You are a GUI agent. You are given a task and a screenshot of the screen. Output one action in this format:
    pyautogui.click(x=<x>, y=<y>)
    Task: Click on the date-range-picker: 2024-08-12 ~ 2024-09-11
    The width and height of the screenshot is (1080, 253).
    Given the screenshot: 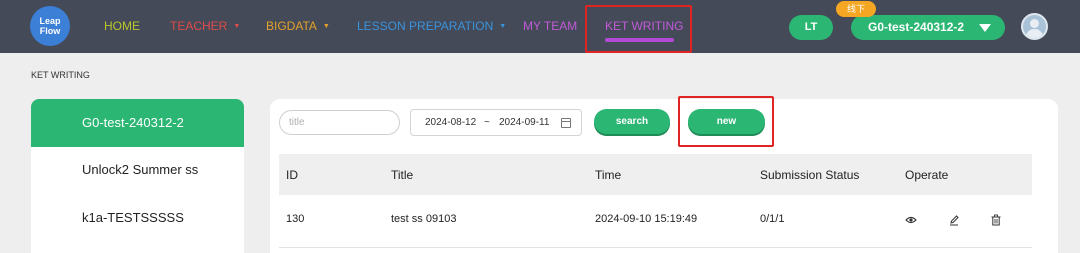 What is the action you would take?
    pyautogui.click(x=496, y=122)
    